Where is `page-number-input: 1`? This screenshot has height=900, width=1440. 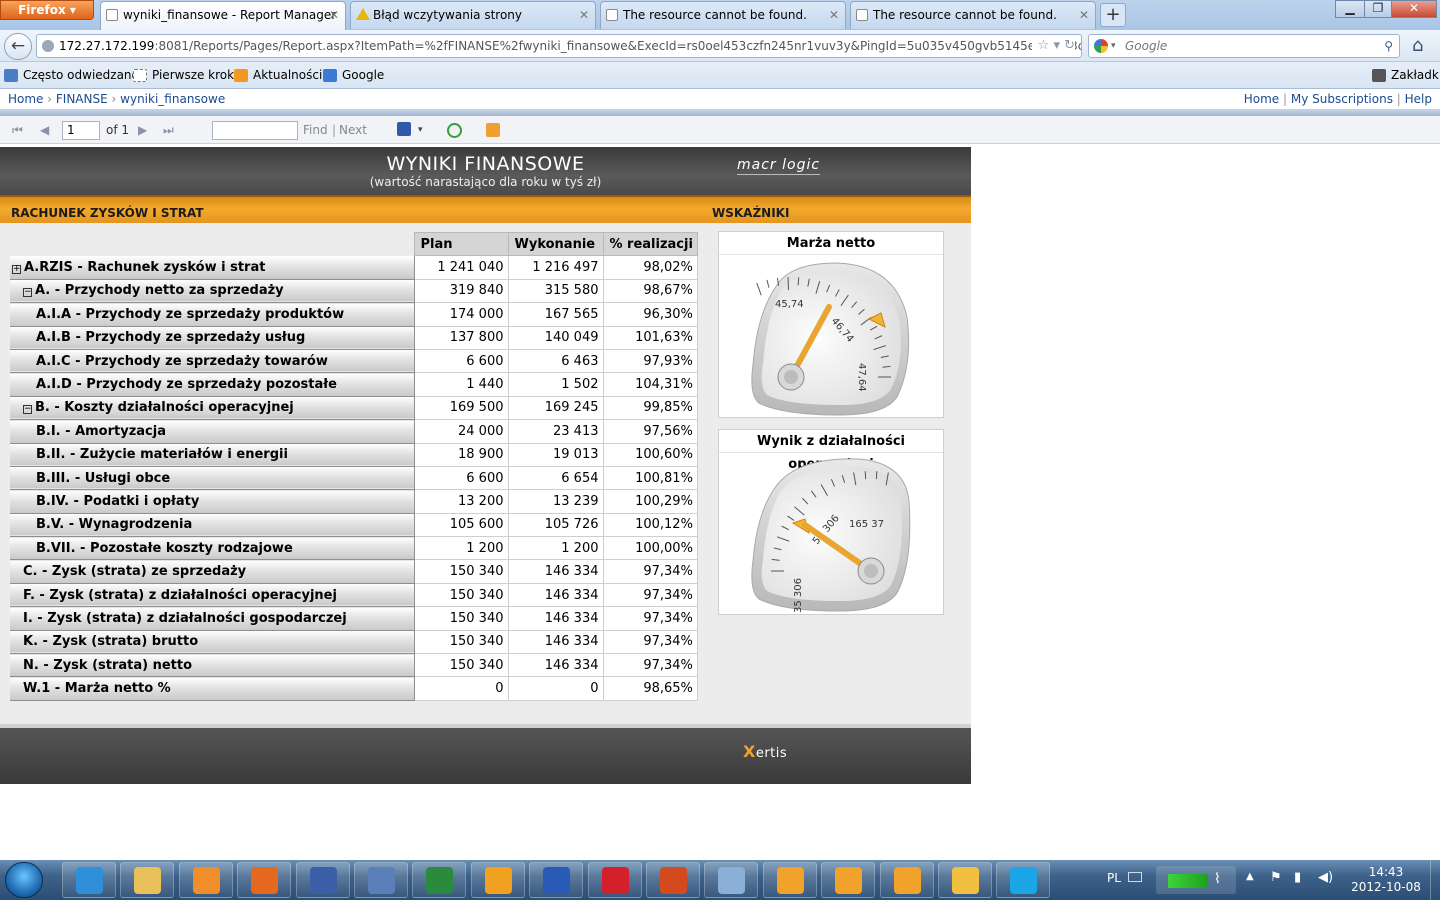 page-number-input: 1 is located at coordinates (81, 130).